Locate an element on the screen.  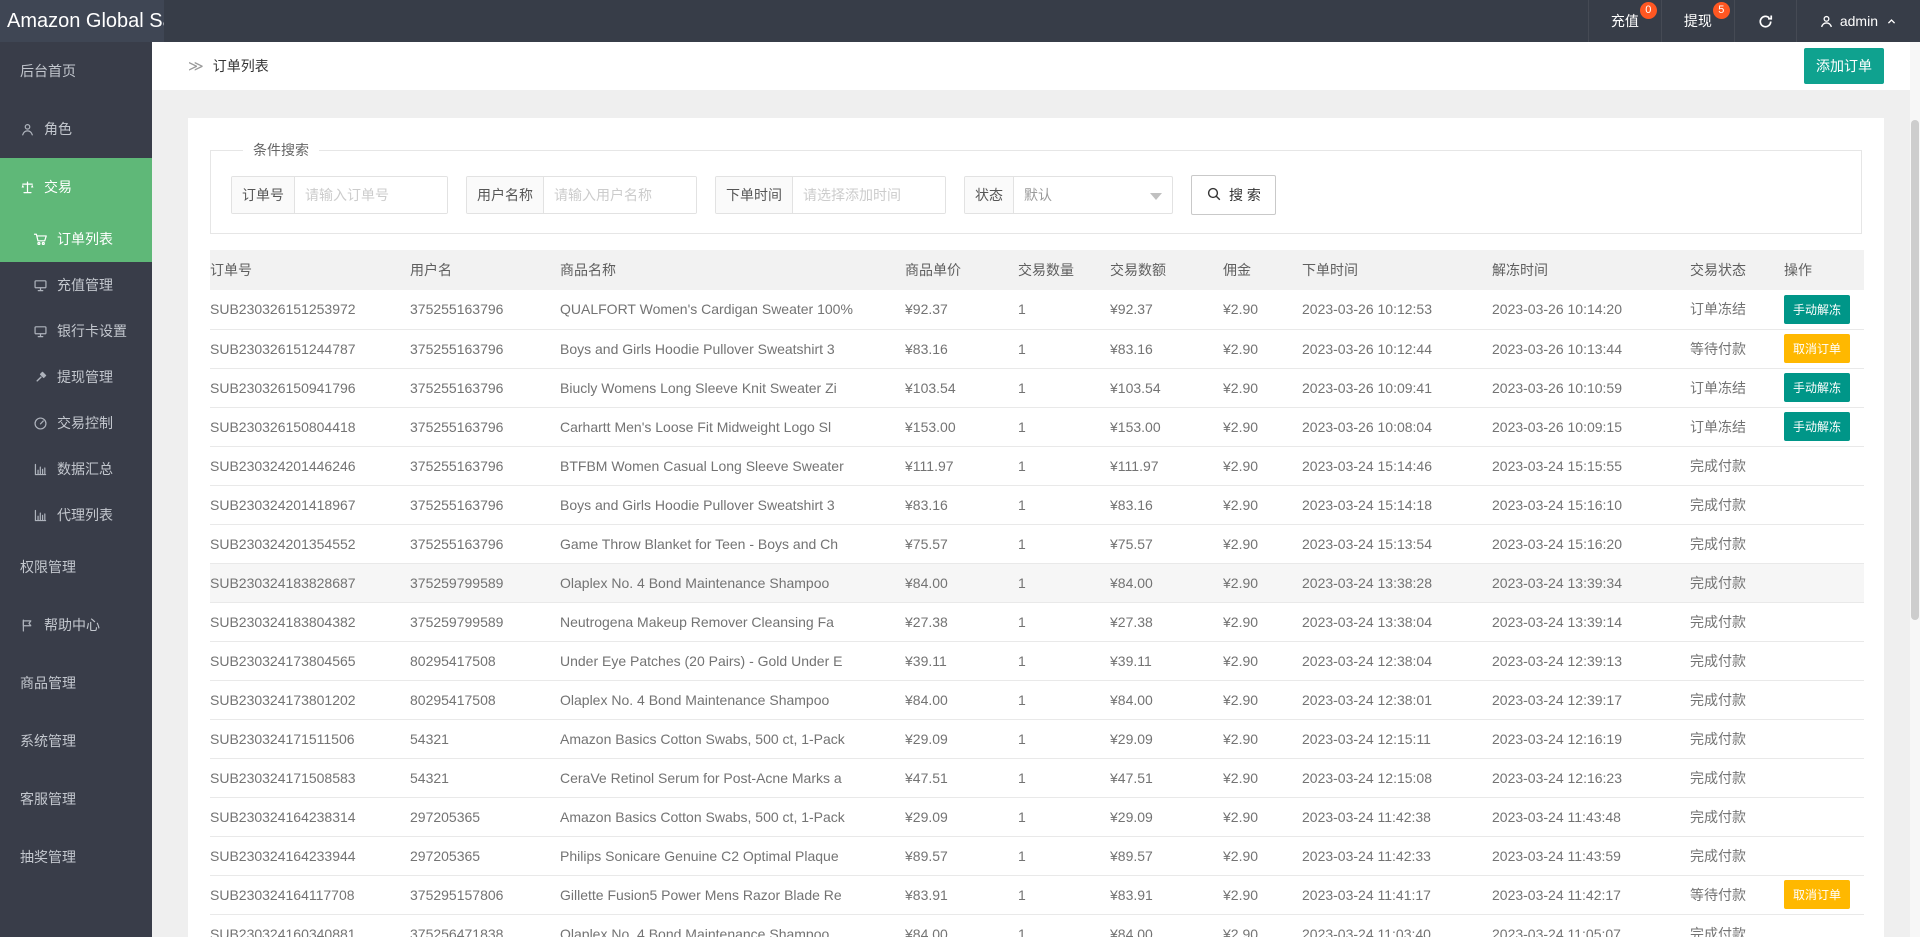
username-input is located at coordinates (620, 195).